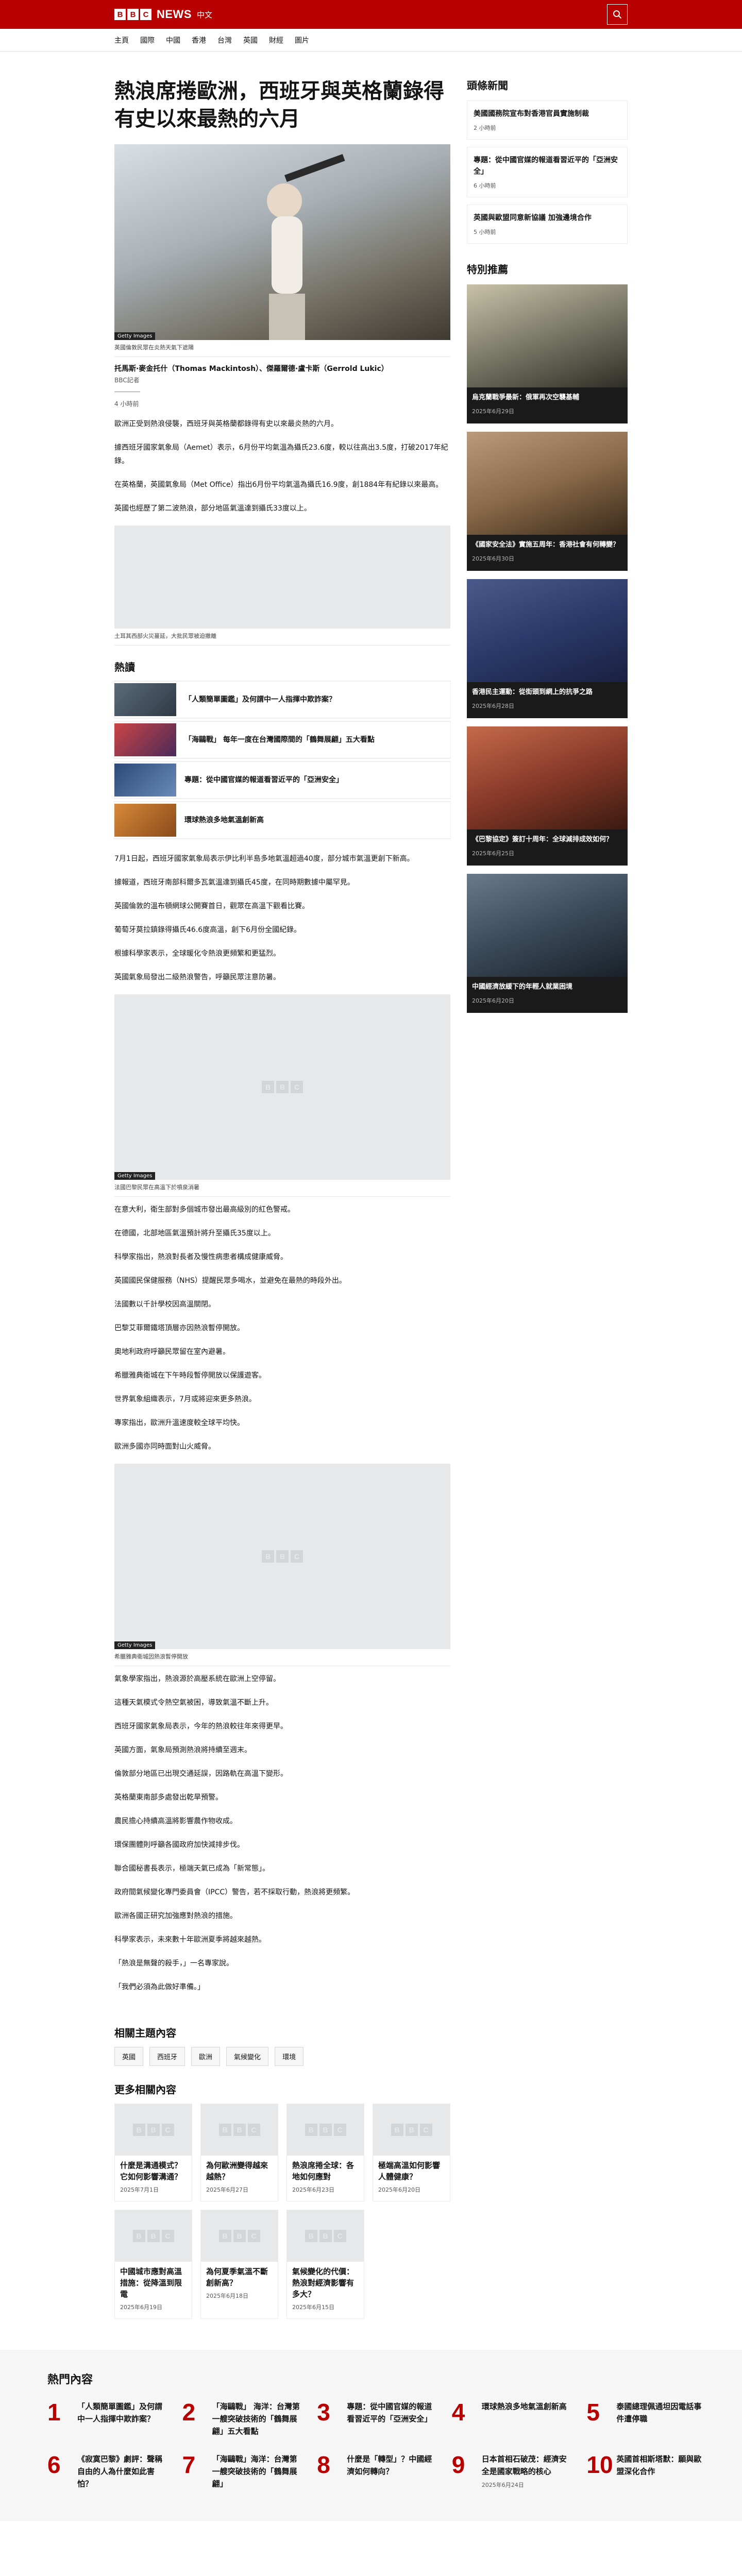 Image resolution: width=742 pixels, height=2576 pixels. Describe the element at coordinates (547, 225) in the screenshot. I see `top-story: 英國與歐盟同意新協議 加強邊境合作 5 小時前` at that location.